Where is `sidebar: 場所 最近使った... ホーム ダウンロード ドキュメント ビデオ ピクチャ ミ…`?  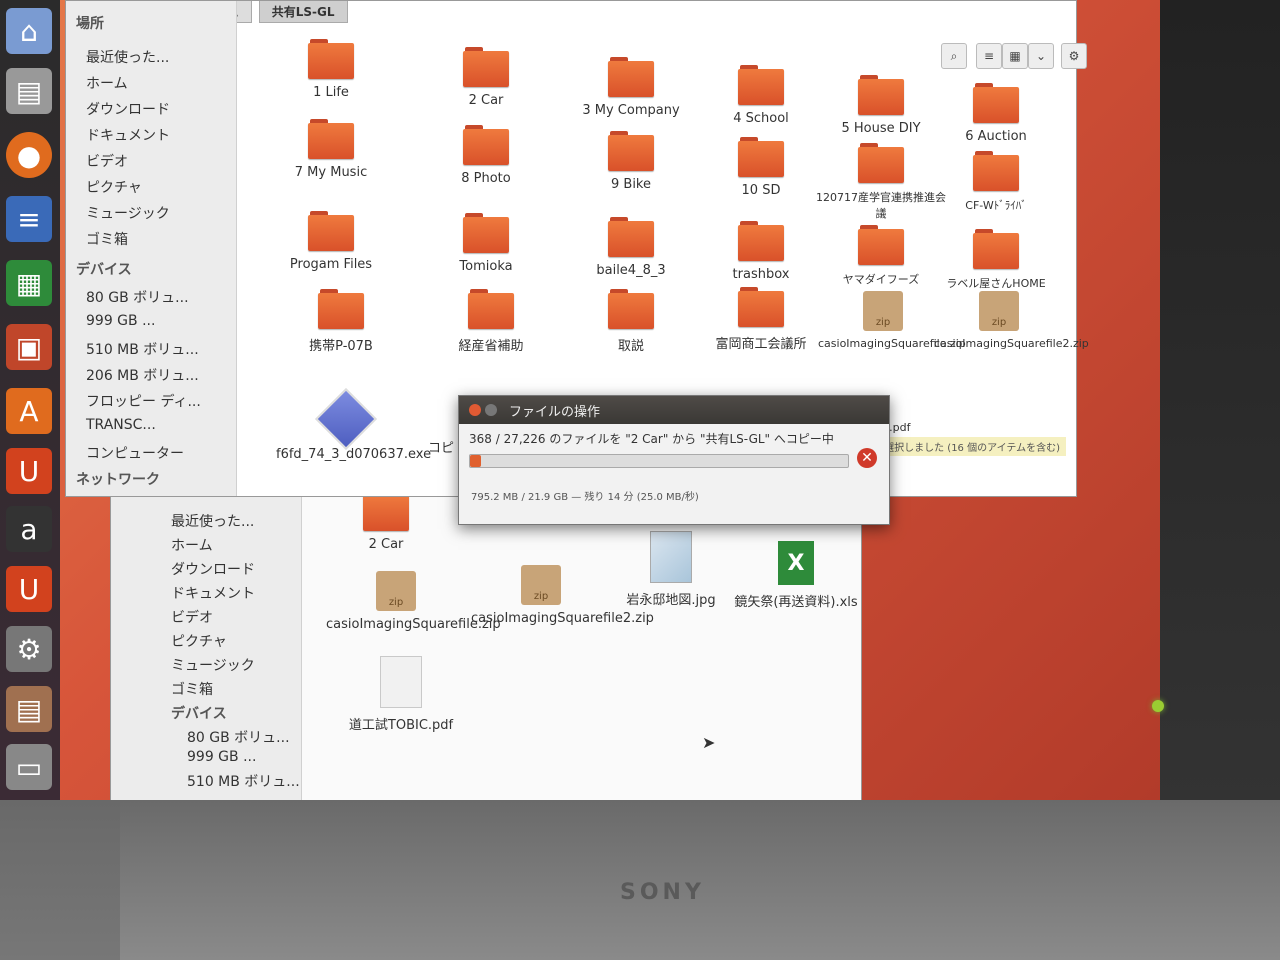 sidebar: 場所 最近使った... ホーム ダウンロード ドキュメント ビデオ ピクチャ ミ… is located at coordinates (151, 248).